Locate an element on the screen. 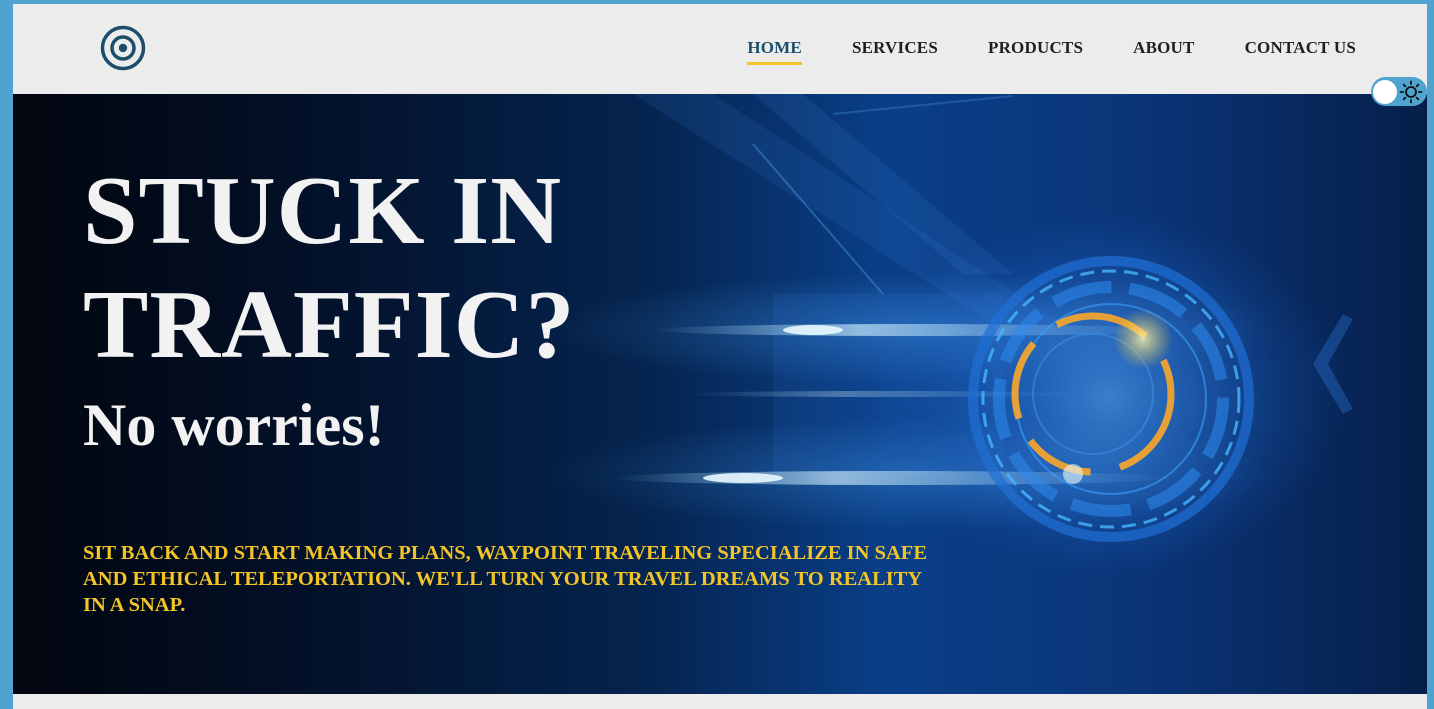 This screenshot has width=1434, height=709. target-logo-icon is located at coordinates (123, 48).